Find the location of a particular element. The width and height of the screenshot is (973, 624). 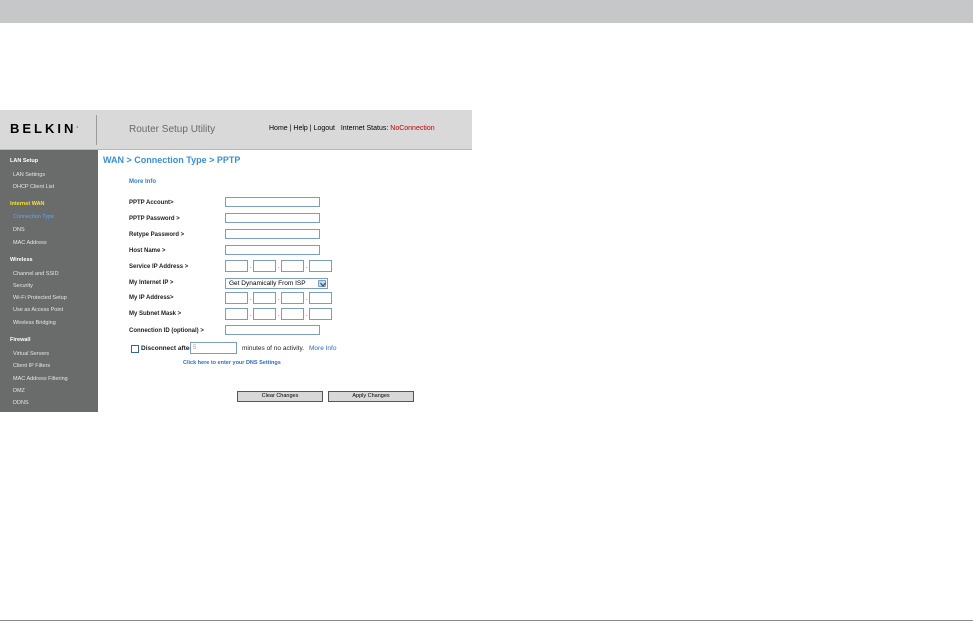

retype-password-label: Retype Password > is located at coordinates (157, 235).